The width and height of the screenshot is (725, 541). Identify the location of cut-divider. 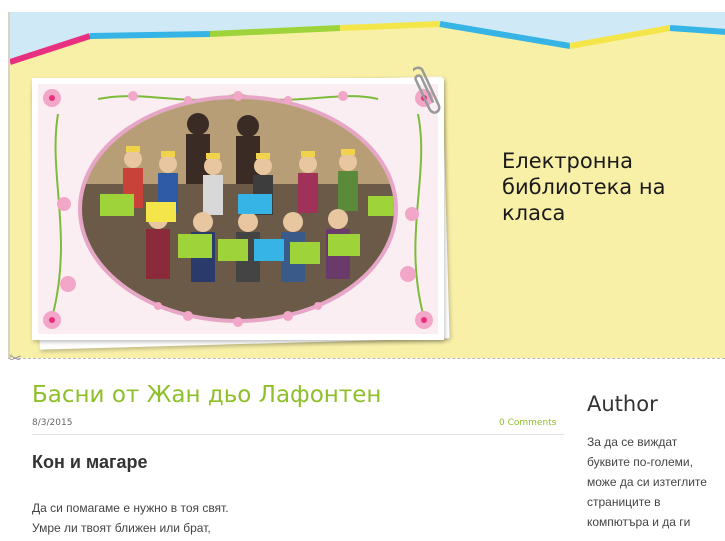
(366, 358).